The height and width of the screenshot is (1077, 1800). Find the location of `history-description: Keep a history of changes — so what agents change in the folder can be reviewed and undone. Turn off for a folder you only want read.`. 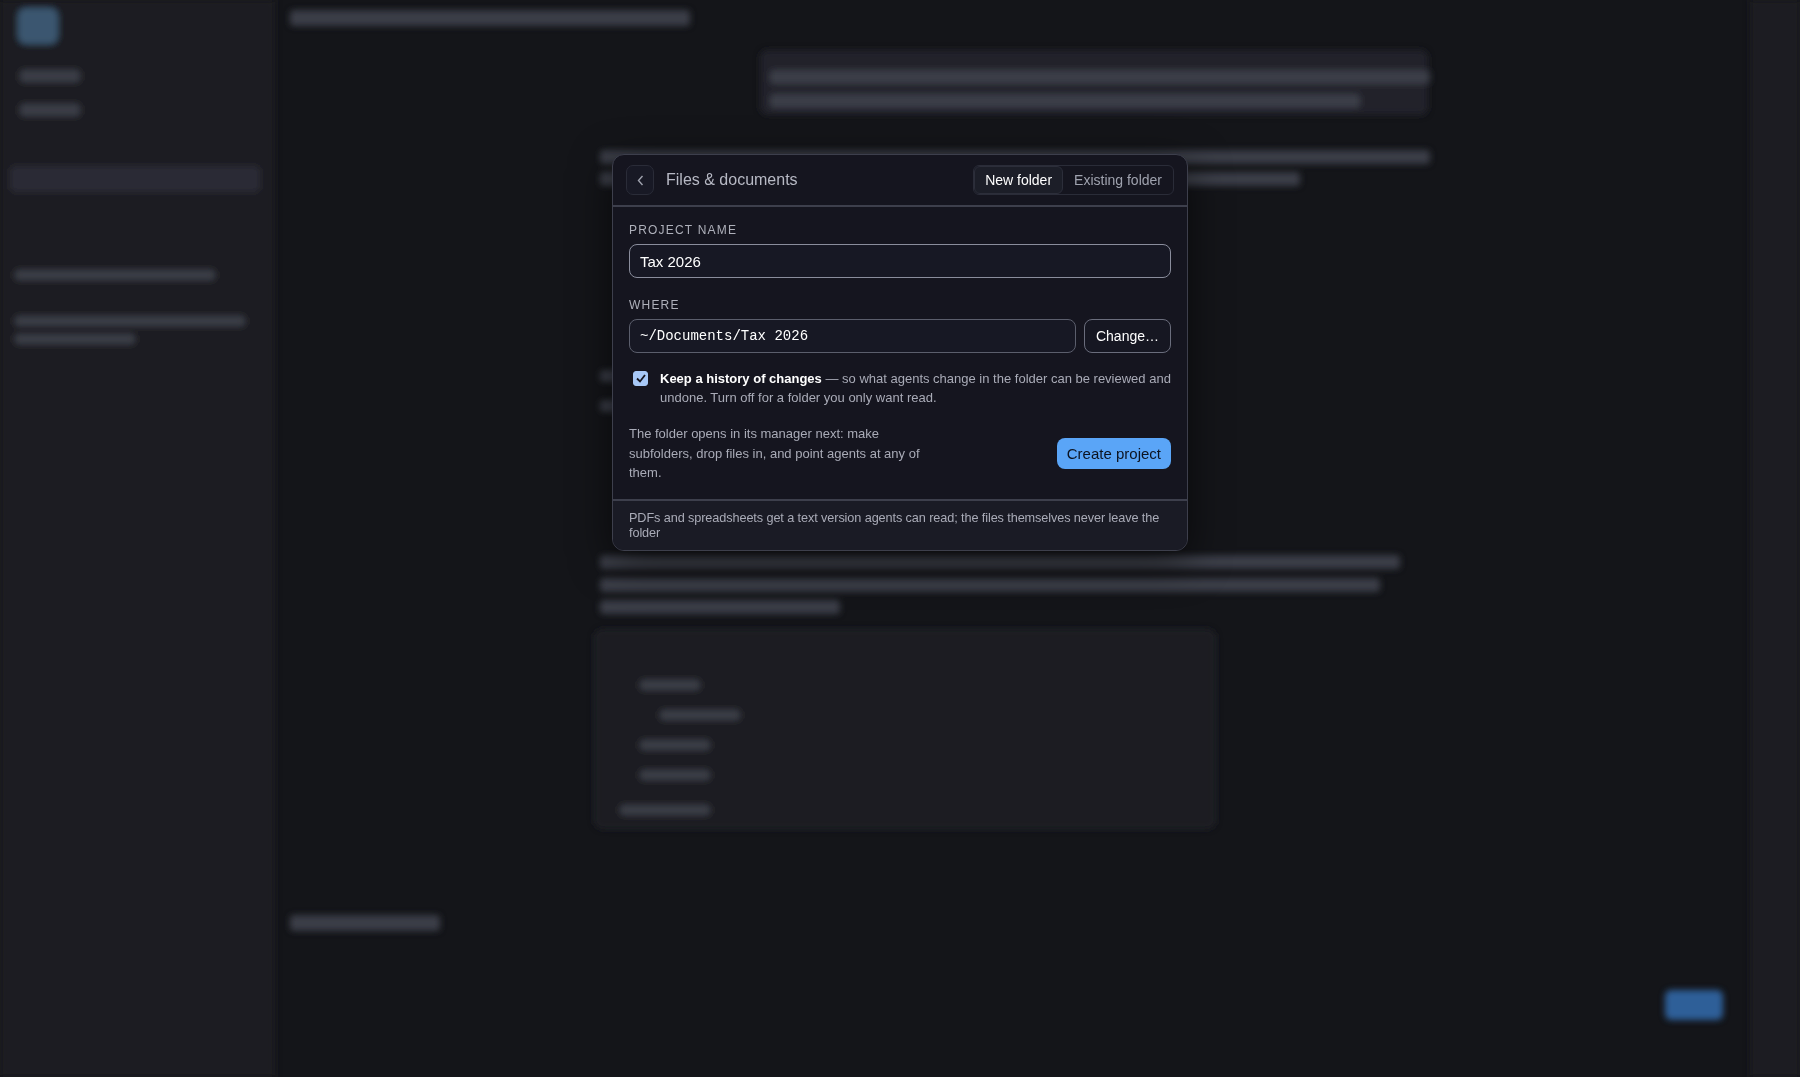

history-description: Keep a history of changes — so what agents change in the folder can be reviewed and undone. Turn off for a folder you only want read. is located at coordinates (915, 388).